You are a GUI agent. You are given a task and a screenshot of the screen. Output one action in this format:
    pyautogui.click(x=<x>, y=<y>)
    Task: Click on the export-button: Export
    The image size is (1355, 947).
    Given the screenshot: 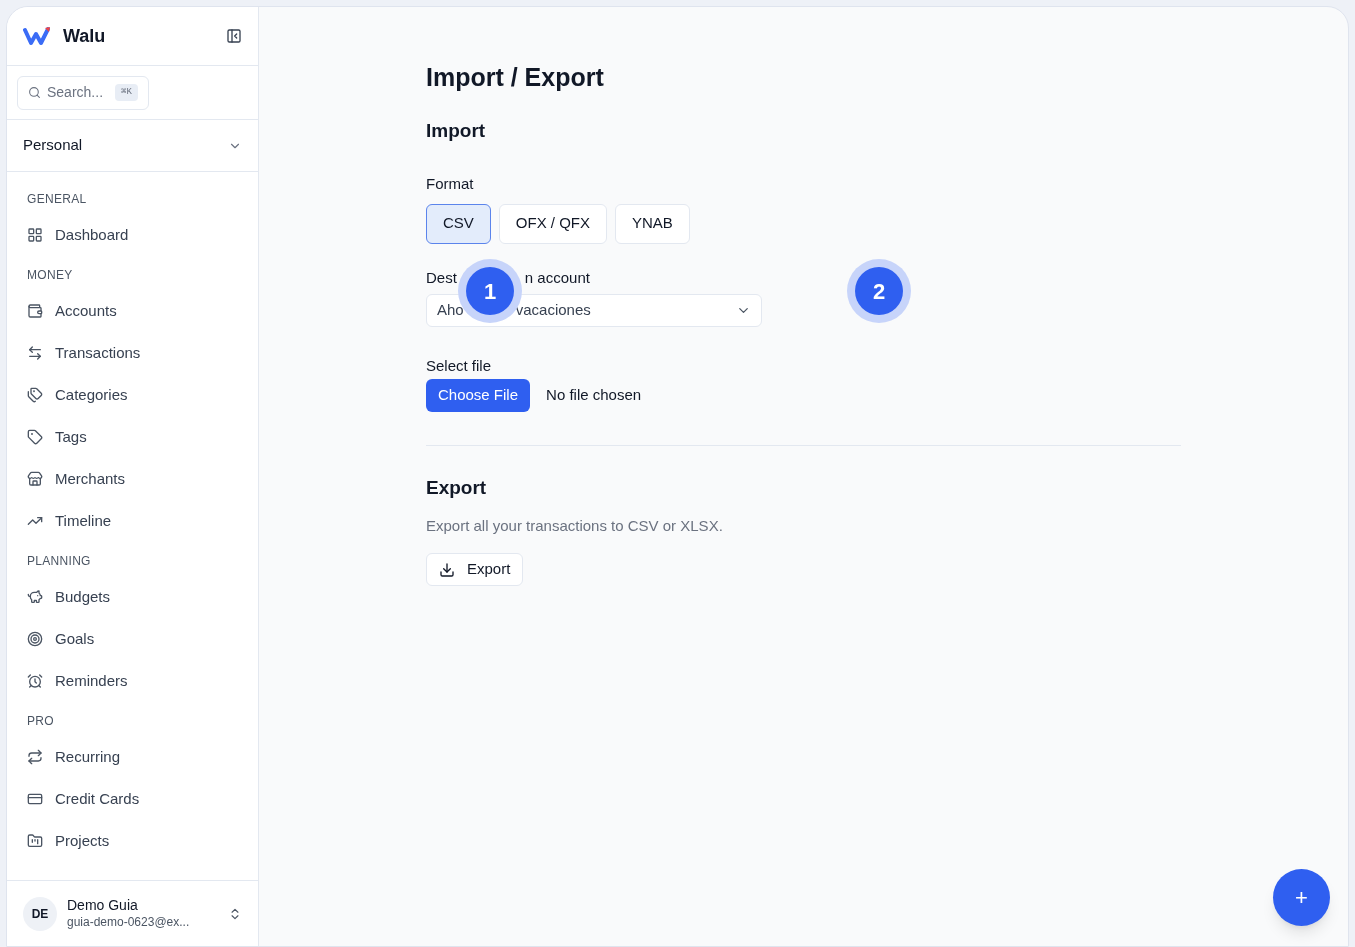 What is the action you would take?
    pyautogui.click(x=475, y=569)
    